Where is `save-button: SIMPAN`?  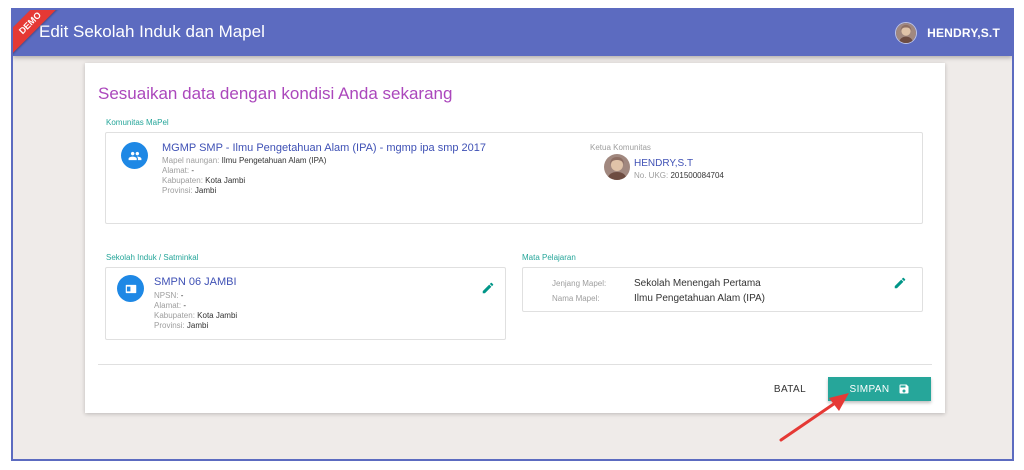 save-button: SIMPAN is located at coordinates (879, 389).